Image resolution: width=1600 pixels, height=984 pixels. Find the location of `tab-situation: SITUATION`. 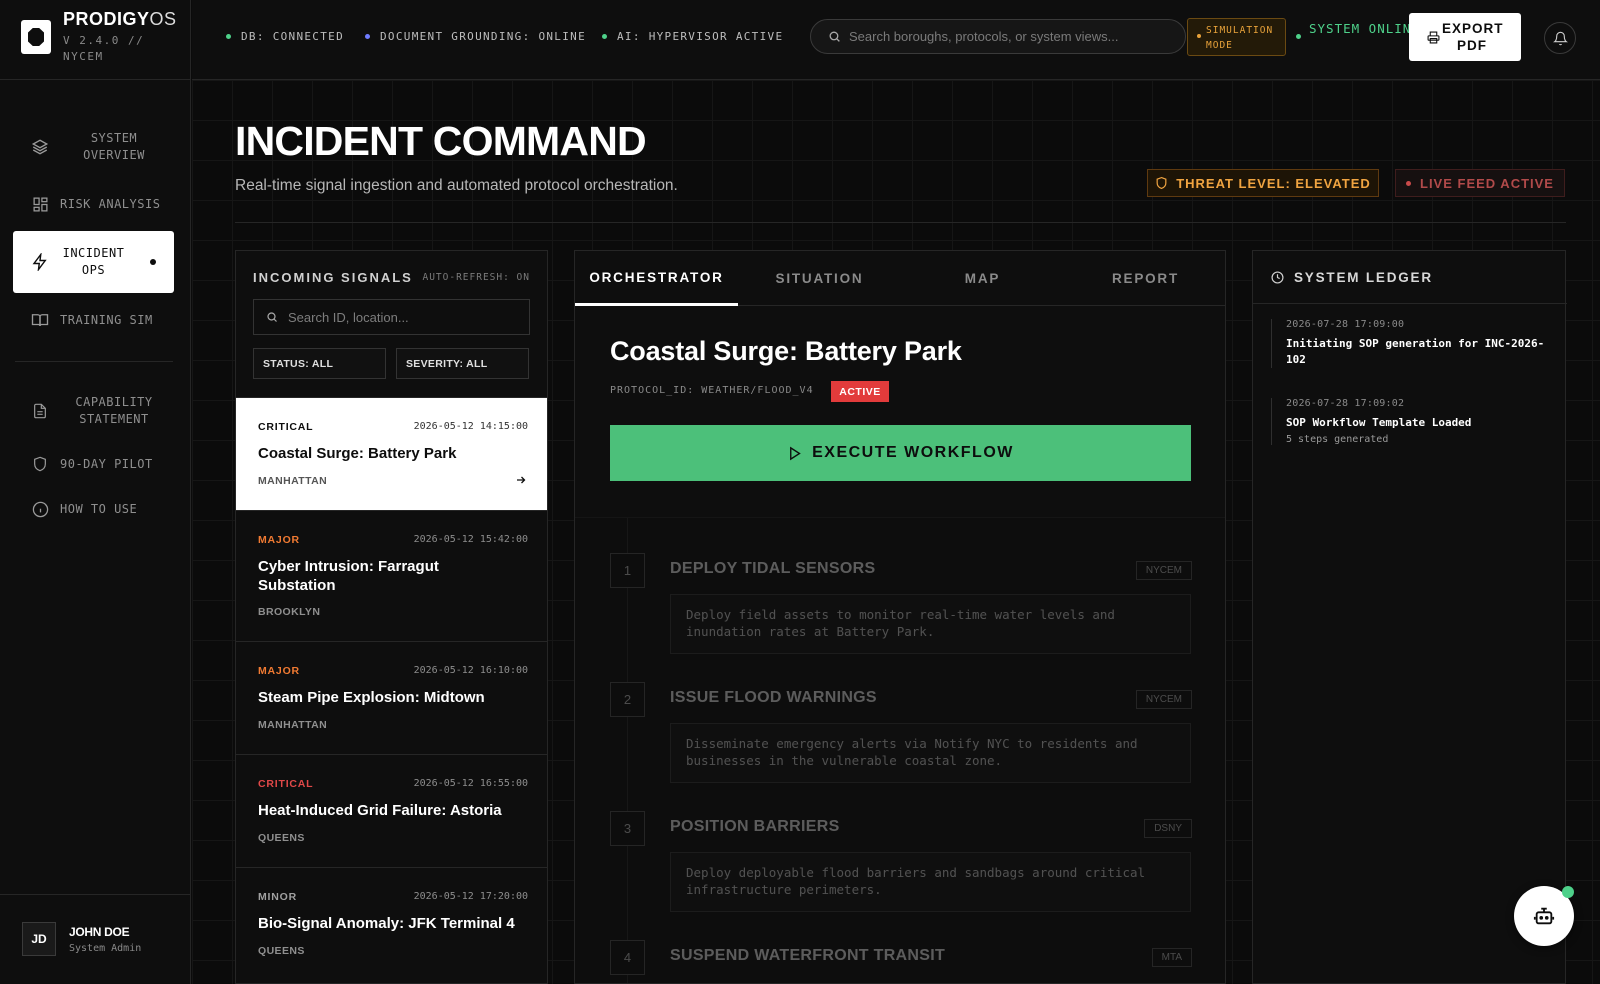

tab-situation: SITUATION is located at coordinates (819, 278).